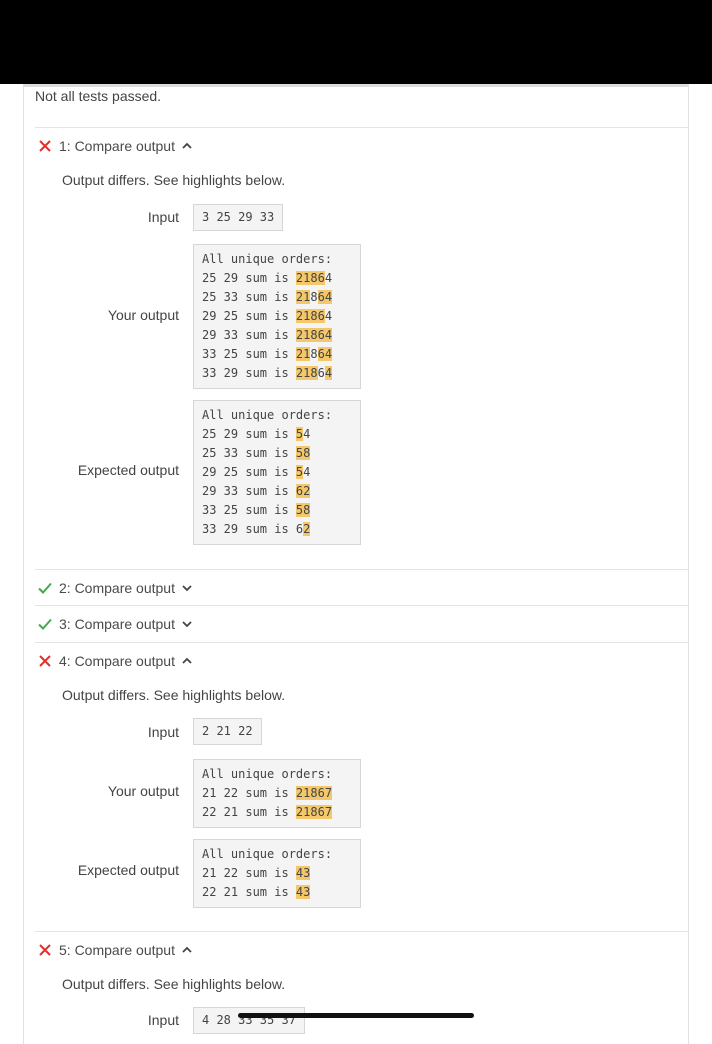  I want to click on output-line: 29 33 sum is 21864, so click(277, 335).